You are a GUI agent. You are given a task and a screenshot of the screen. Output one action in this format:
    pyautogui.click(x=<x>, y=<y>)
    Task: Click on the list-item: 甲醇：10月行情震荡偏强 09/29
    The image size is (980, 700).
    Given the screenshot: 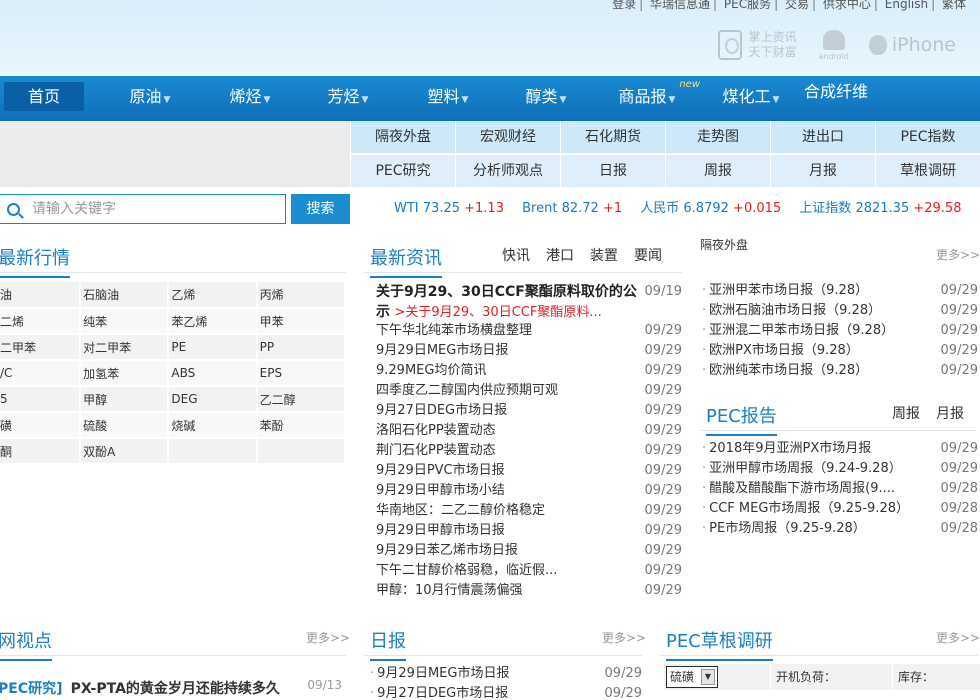 What is the action you would take?
    pyautogui.click(x=529, y=591)
    